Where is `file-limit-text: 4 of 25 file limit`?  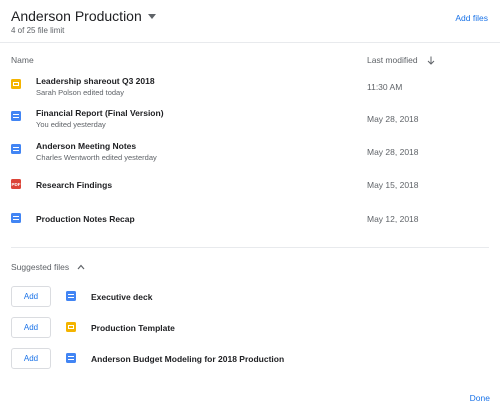
file-limit-text: 4 of 25 file limit is located at coordinates (38, 30).